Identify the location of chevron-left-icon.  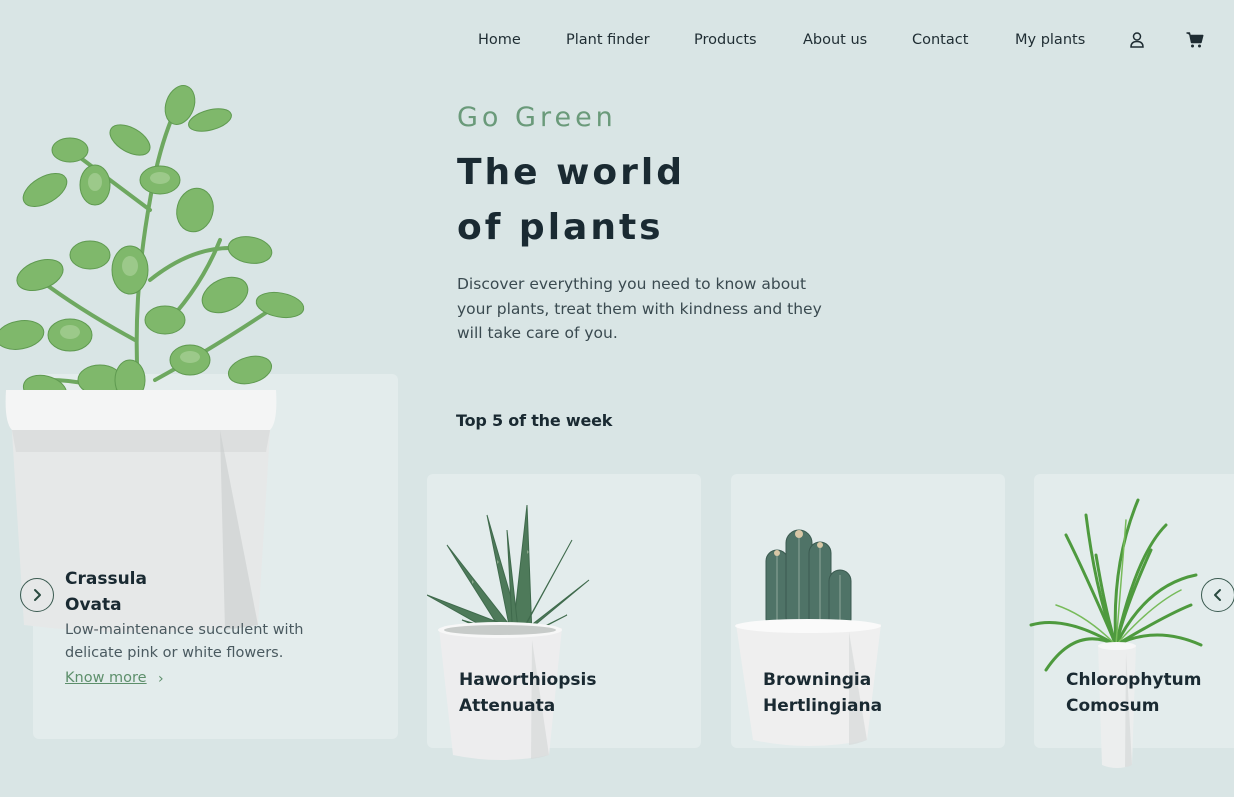
(1217, 595).